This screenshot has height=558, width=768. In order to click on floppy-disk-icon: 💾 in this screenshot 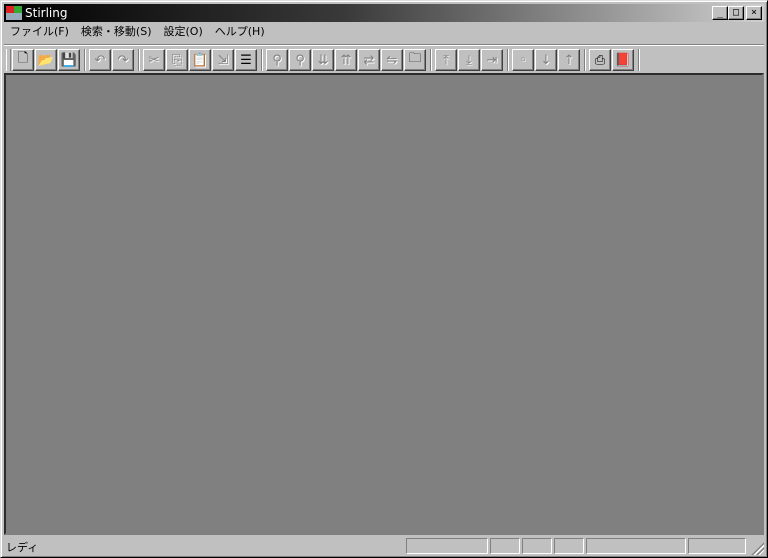, I will do `click(69, 60)`.